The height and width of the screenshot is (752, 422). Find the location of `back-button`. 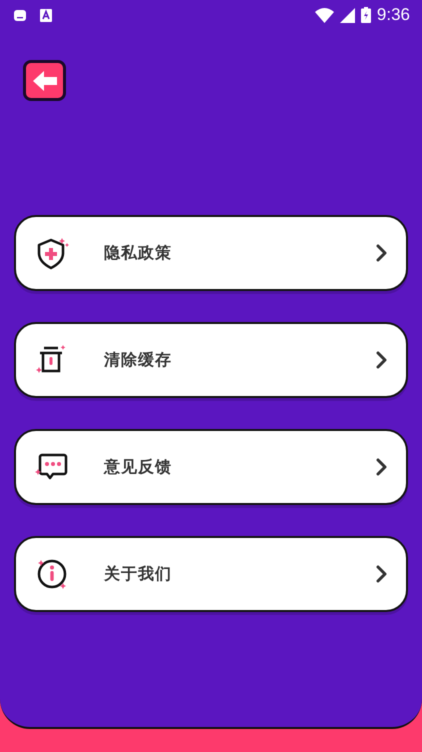

back-button is located at coordinates (44, 80).